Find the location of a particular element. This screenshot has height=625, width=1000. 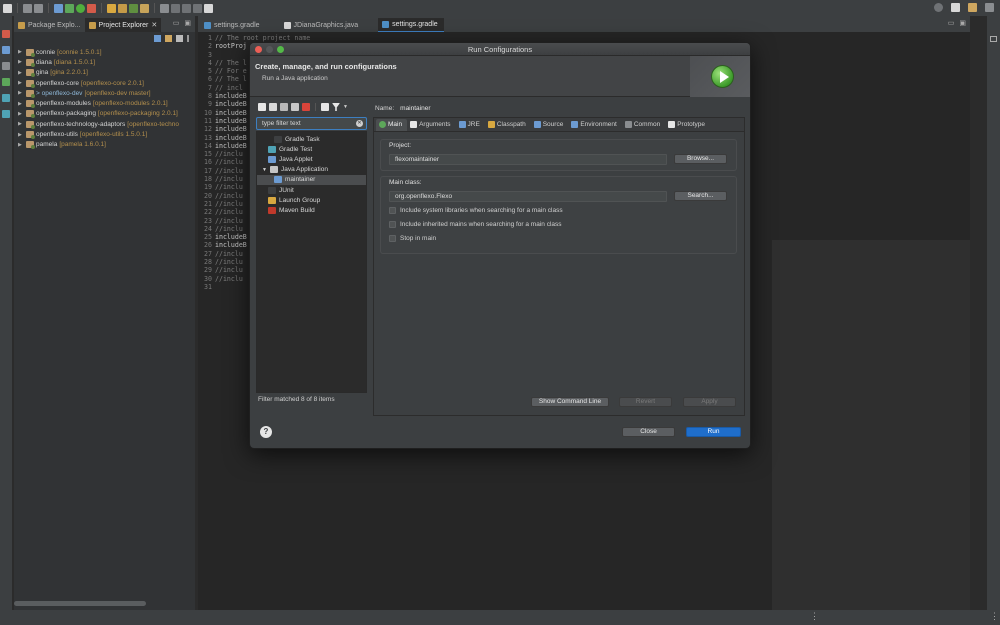

tree-item: ▶ openflexo-core [openflexo-core 2.0.1] is located at coordinates (106, 83).